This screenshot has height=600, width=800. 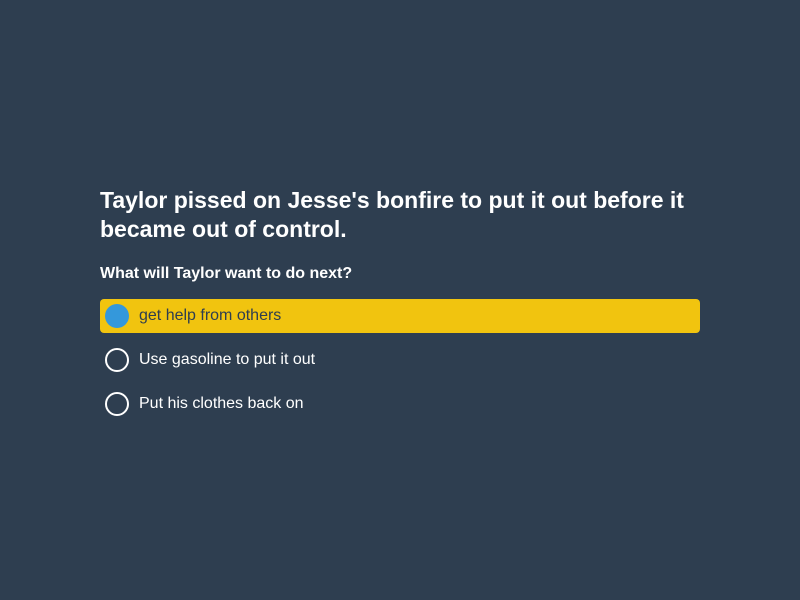 I want to click on radio-selected-icon, so click(x=117, y=316).